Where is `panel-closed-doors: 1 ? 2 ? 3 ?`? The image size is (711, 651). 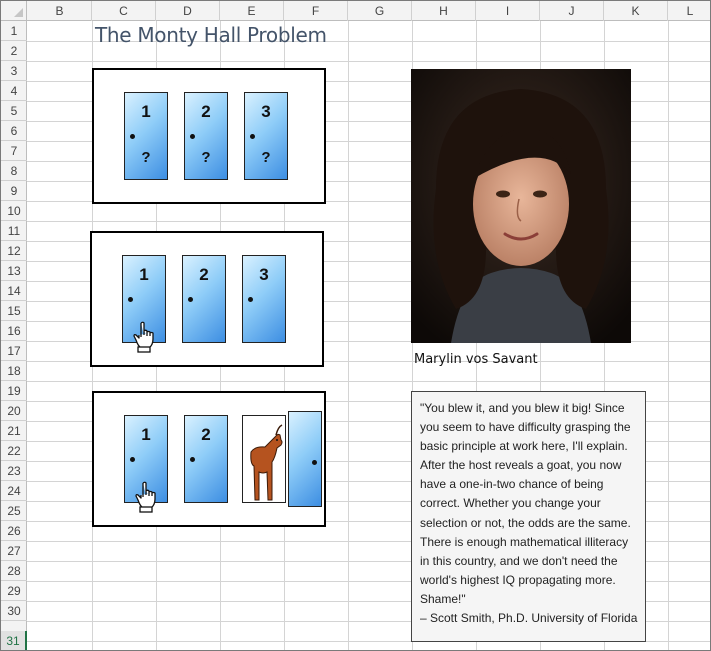
panel-closed-doors: 1 ? 2 ? 3 ? is located at coordinates (209, 136).